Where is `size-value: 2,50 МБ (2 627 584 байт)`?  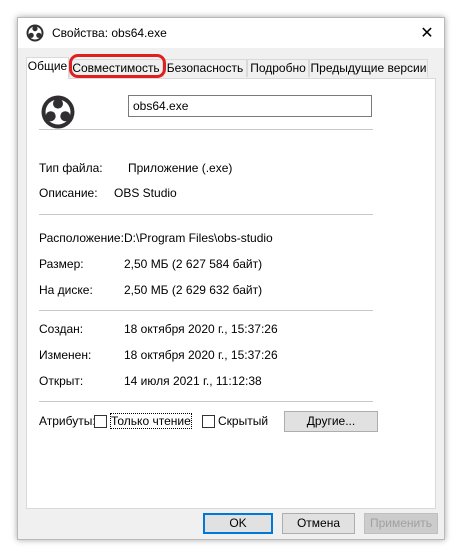 size-value: 2,50 МБ (2 627 584 байт) is located at coordinates (193, 264).